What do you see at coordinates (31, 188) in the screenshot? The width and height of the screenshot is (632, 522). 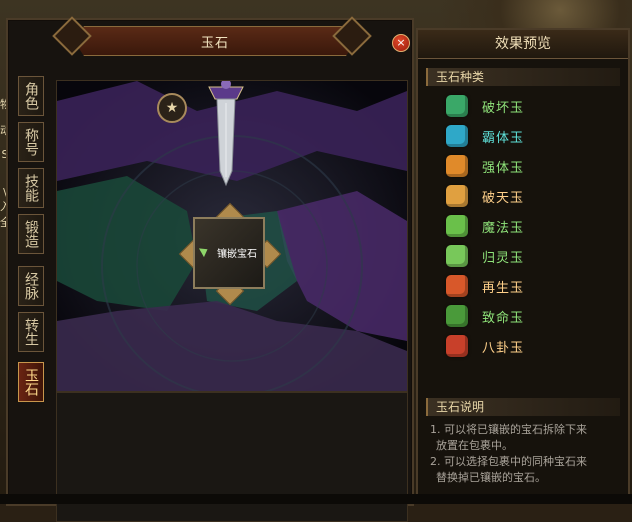 I see `tab-skill: 技能` at bounding box center [31, 188].